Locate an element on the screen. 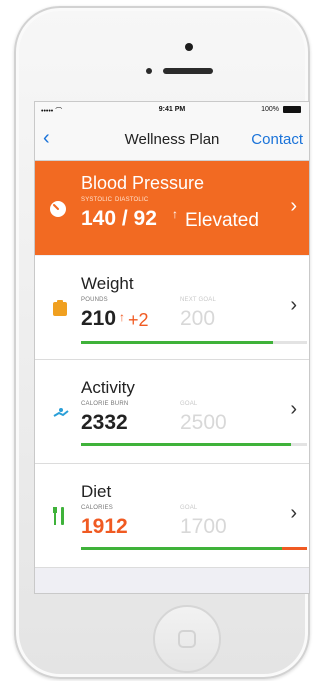 This screenshot has height=681, width=321. weight-progress-bar is located at coordinates (194, 342).